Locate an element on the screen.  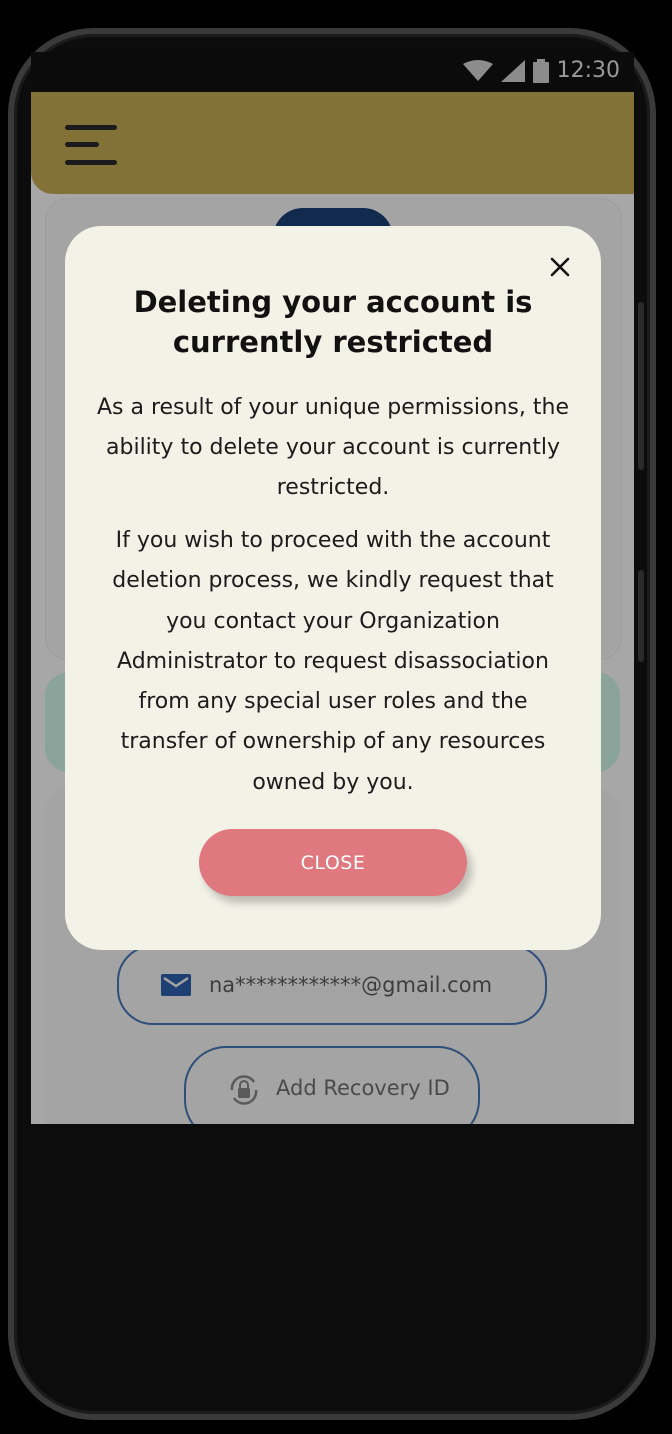
status-icons: 12:30 is located at coordinates (541, 70).